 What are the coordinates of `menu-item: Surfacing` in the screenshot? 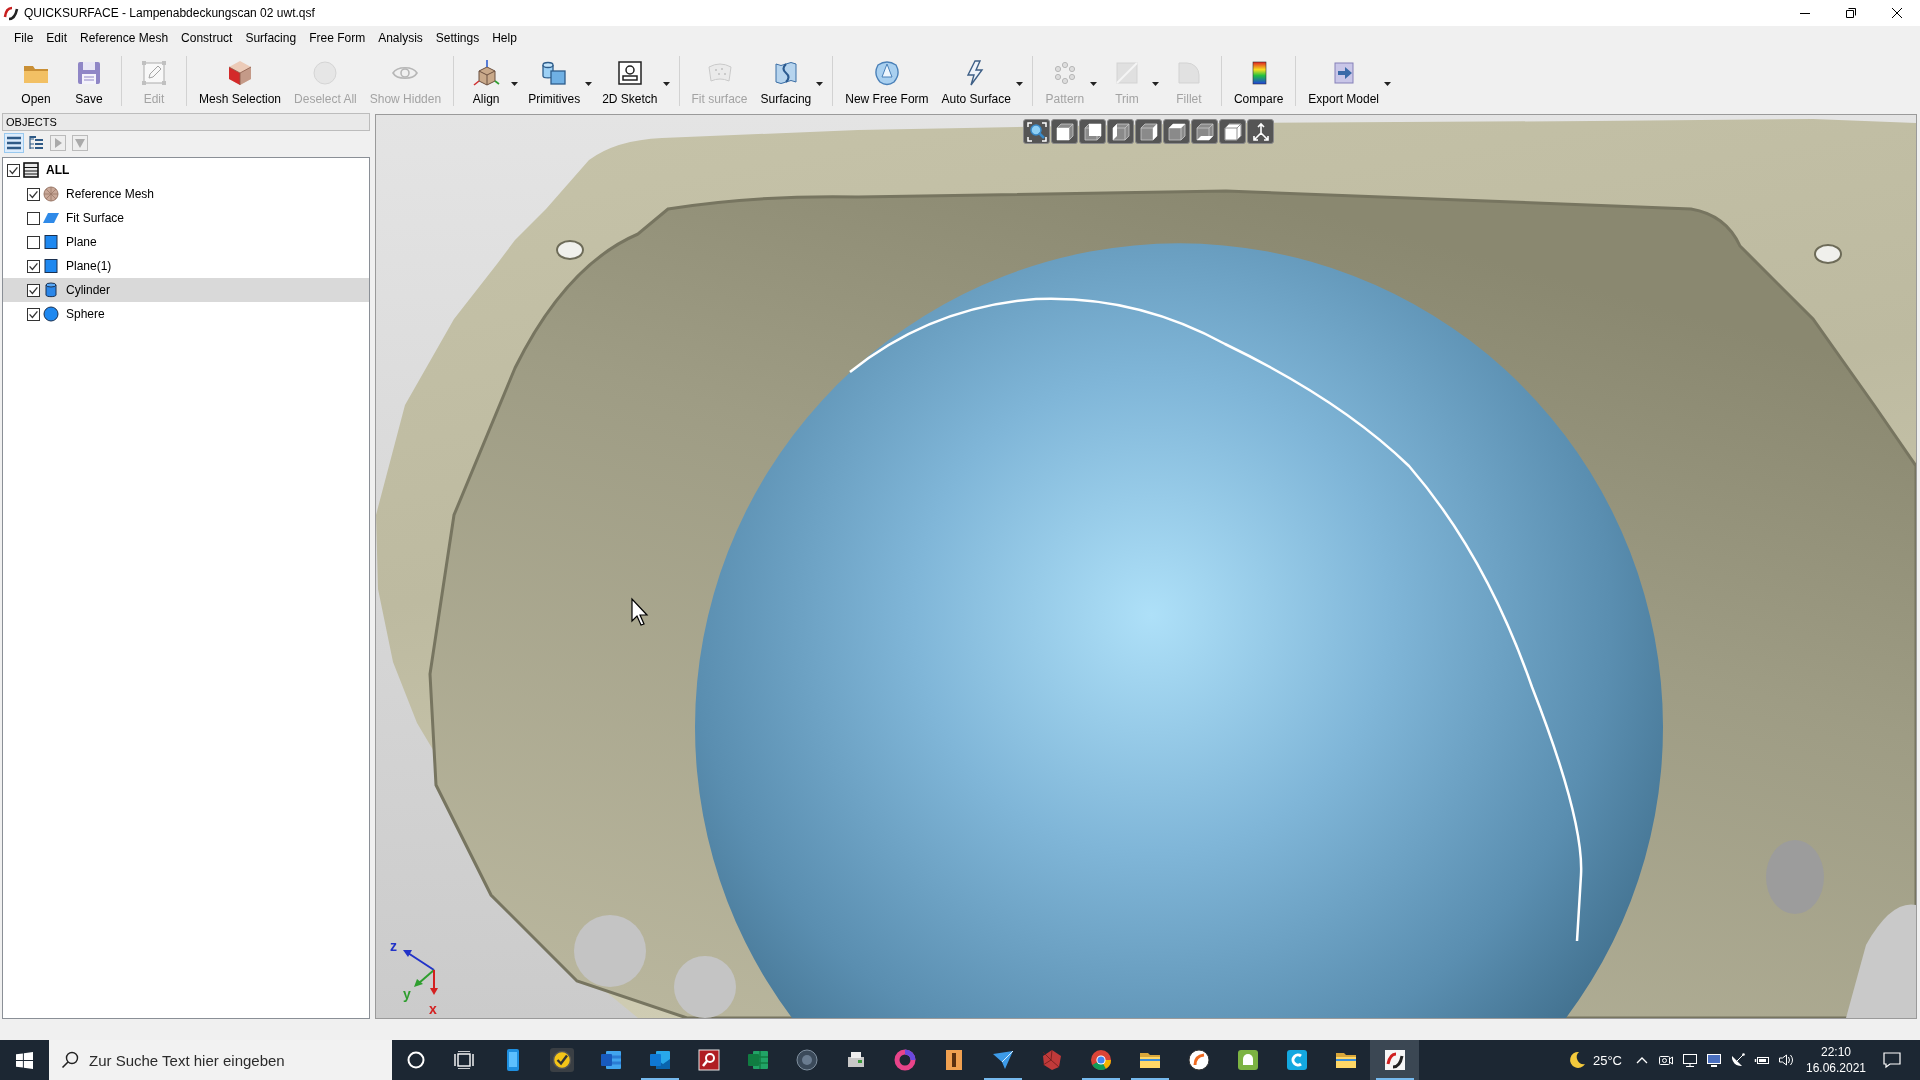 It's located at (271, 38).